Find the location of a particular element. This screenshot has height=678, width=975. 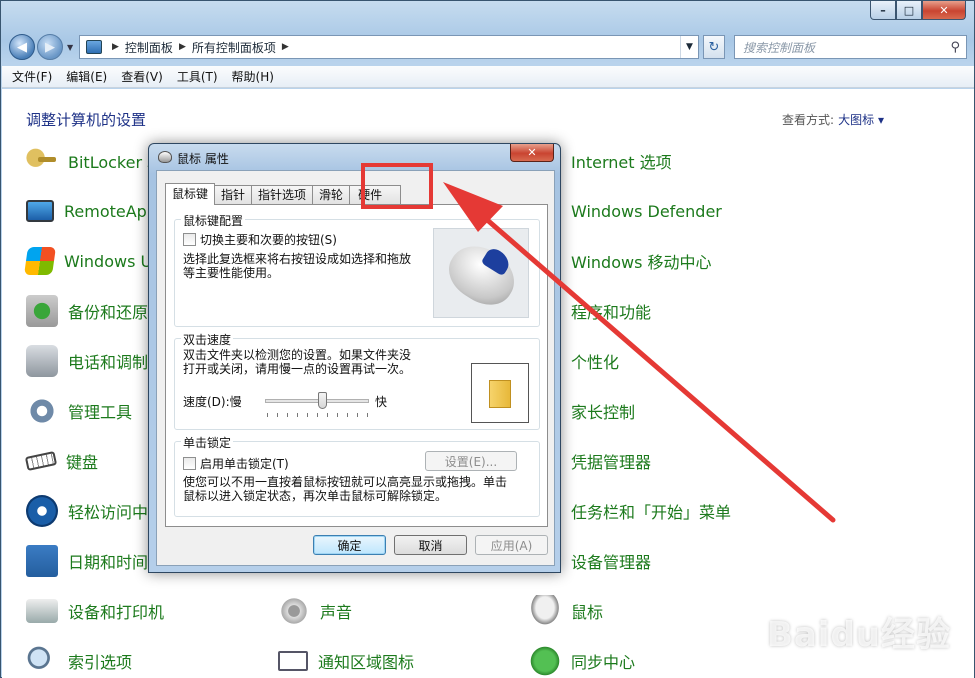

item-notification-icons: 通知区域图标 is located at coordinates (346, 661).